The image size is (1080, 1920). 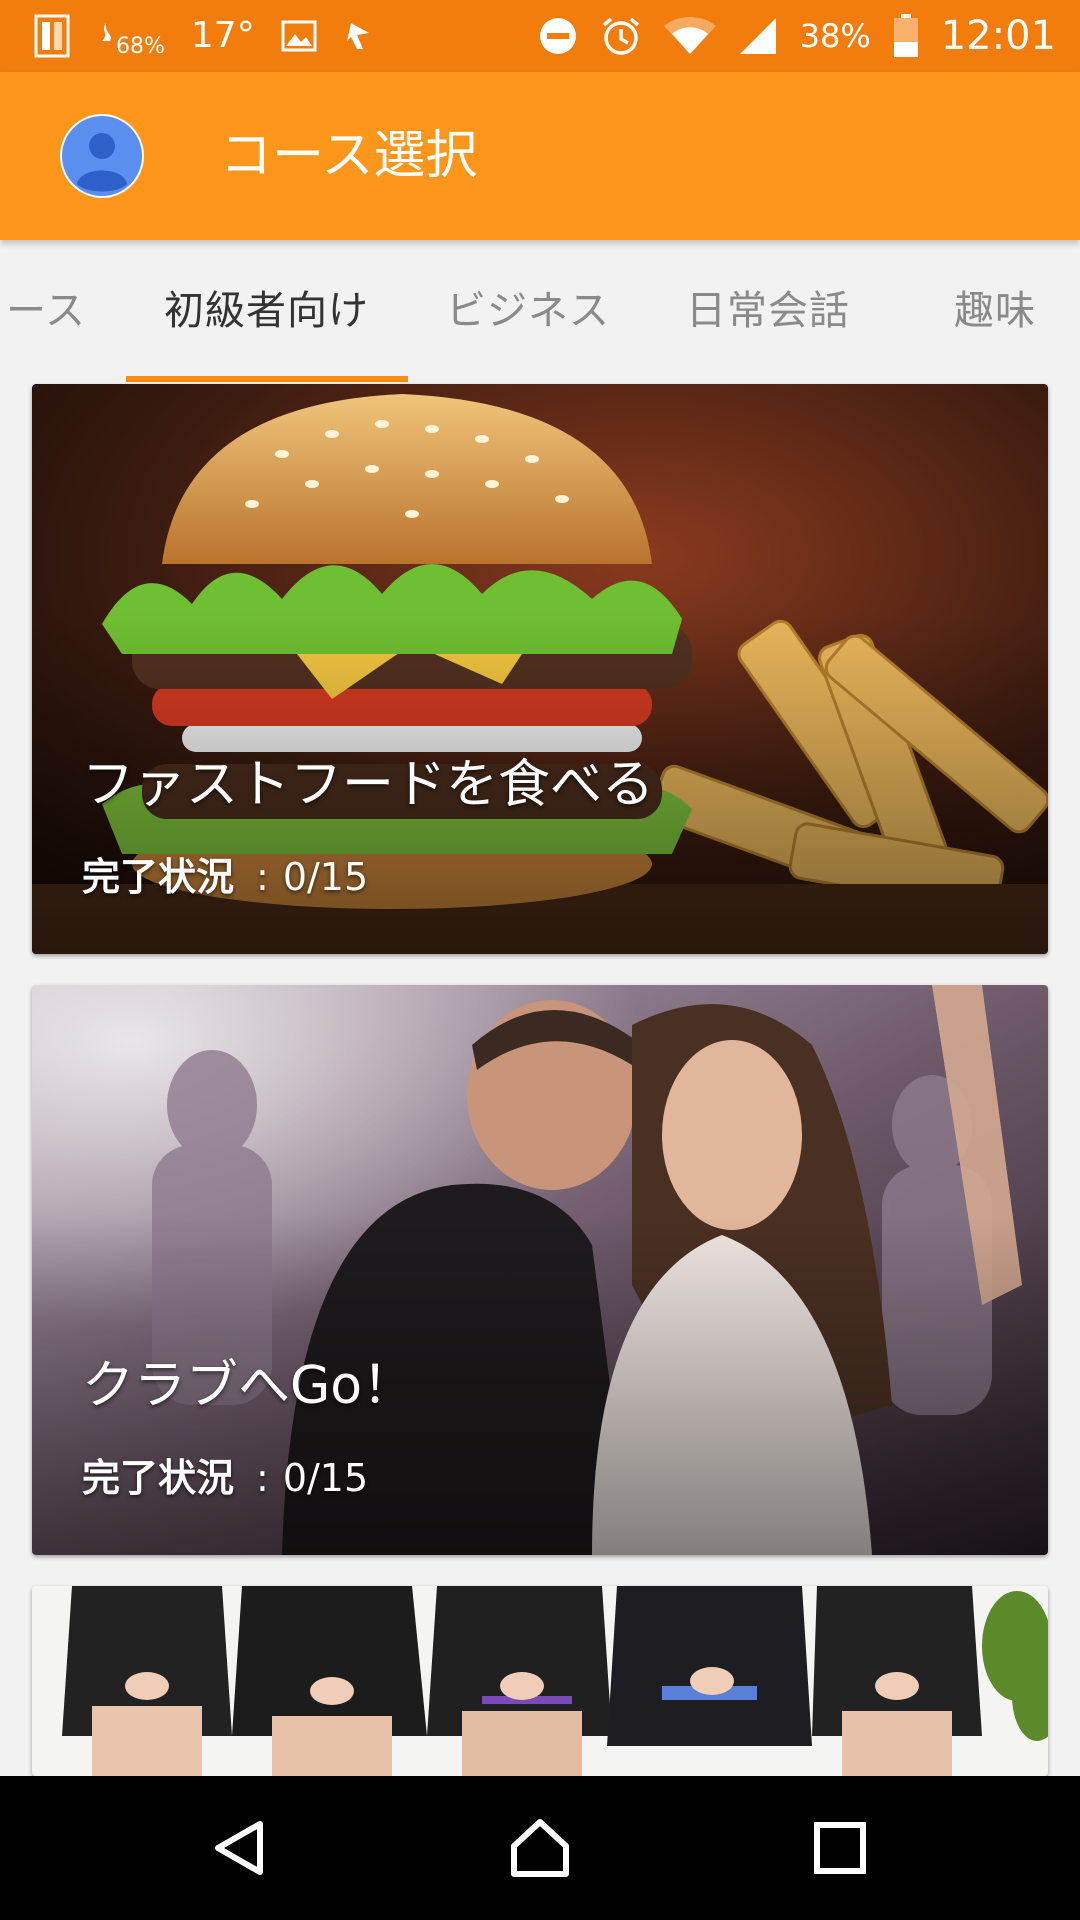 What do you see at coordinates (998, 36) in the screenshot?
I see `clock: 12:01` at bounding box center [998, 36].